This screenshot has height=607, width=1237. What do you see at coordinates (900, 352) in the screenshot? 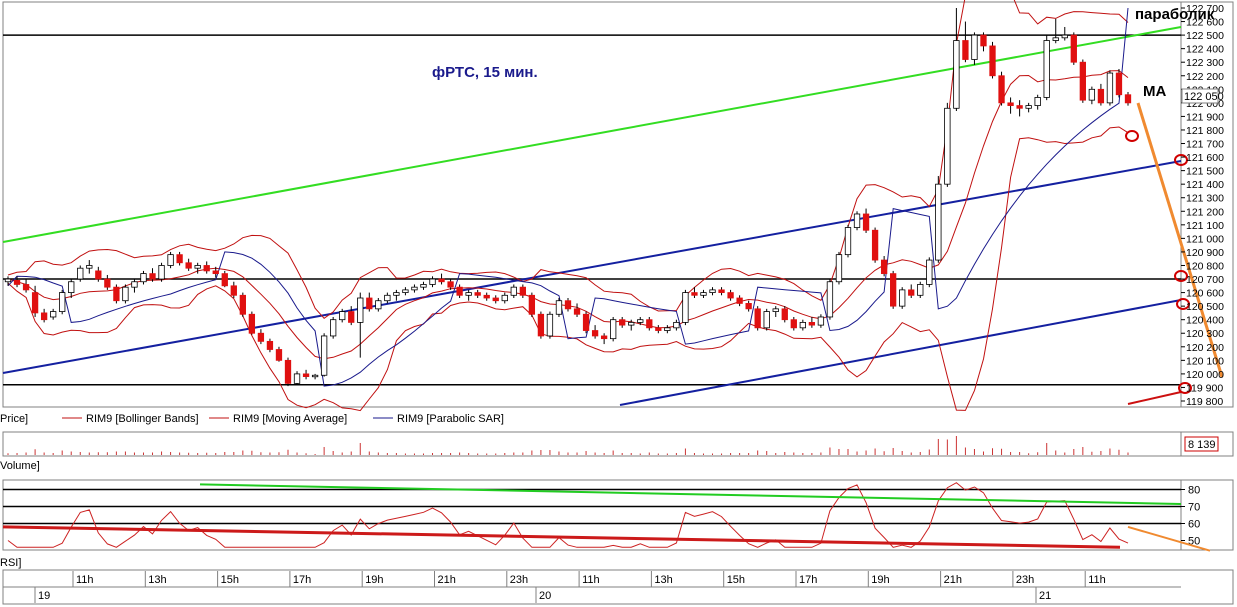
I see `lower-channel-line` at bounding box center [900, 352].